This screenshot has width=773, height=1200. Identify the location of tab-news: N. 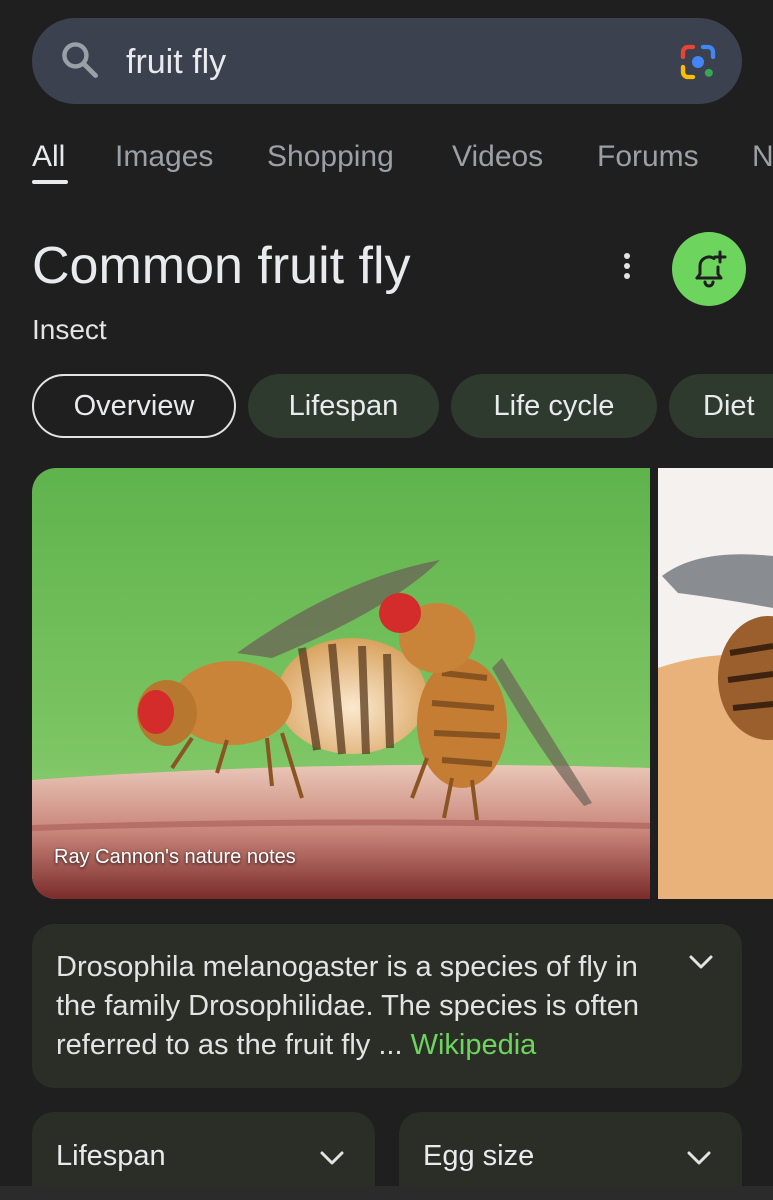
(762, 157).